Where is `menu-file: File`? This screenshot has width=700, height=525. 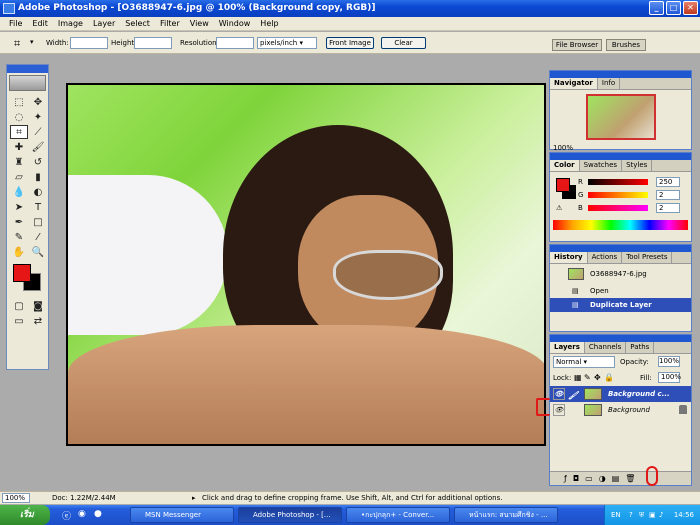
menu-file: File is located at coordinates (15, 24).